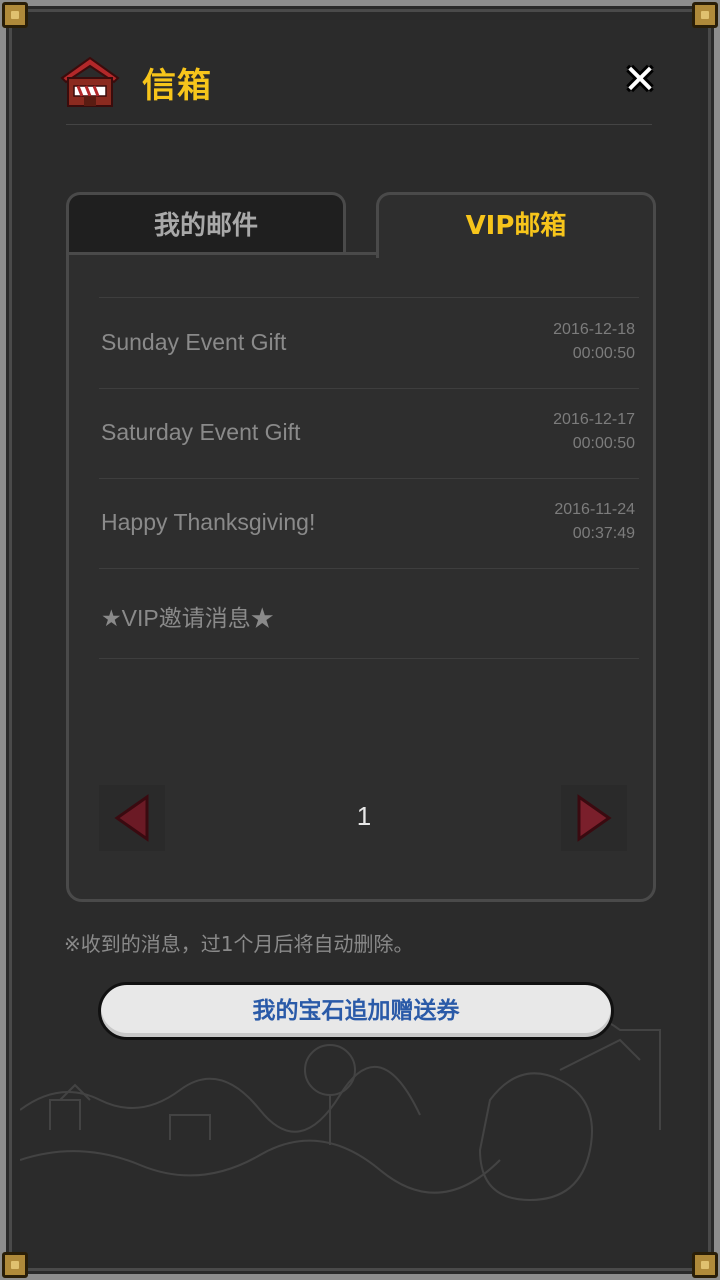 The width and height of the screenshot is (720, 1280). I want to click on tab-vip-mailbox: VIP邮箱, so click(516, 225).